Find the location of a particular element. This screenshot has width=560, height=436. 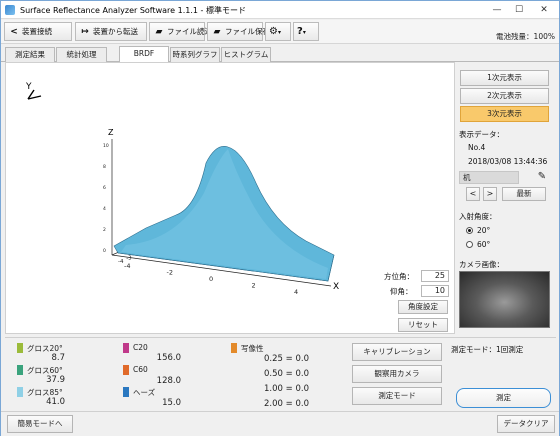

z-tick-label: 6 is located at coordinates (104, 188).